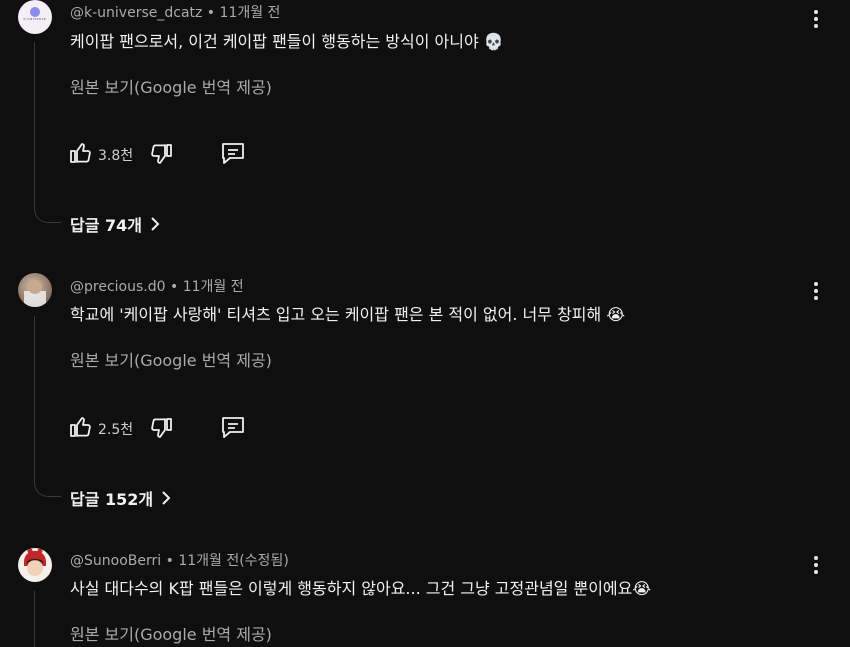 This screenshot has width=850, height=647. I want to click on replies-label: 답글 152개, so click(112, 499).